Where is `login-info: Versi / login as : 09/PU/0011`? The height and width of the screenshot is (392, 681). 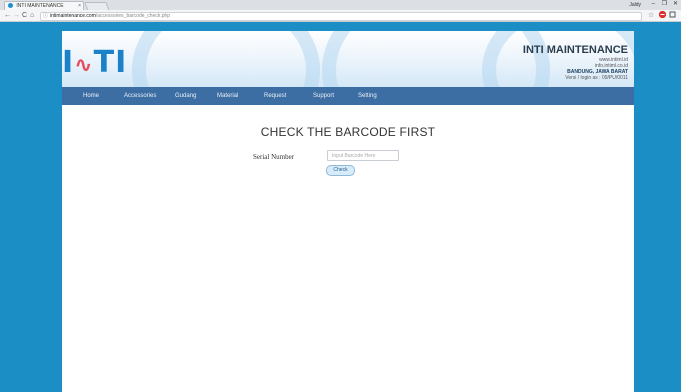
login-info: Versi / login as : 09/PU/0011 is located at coordinates (596, 78).